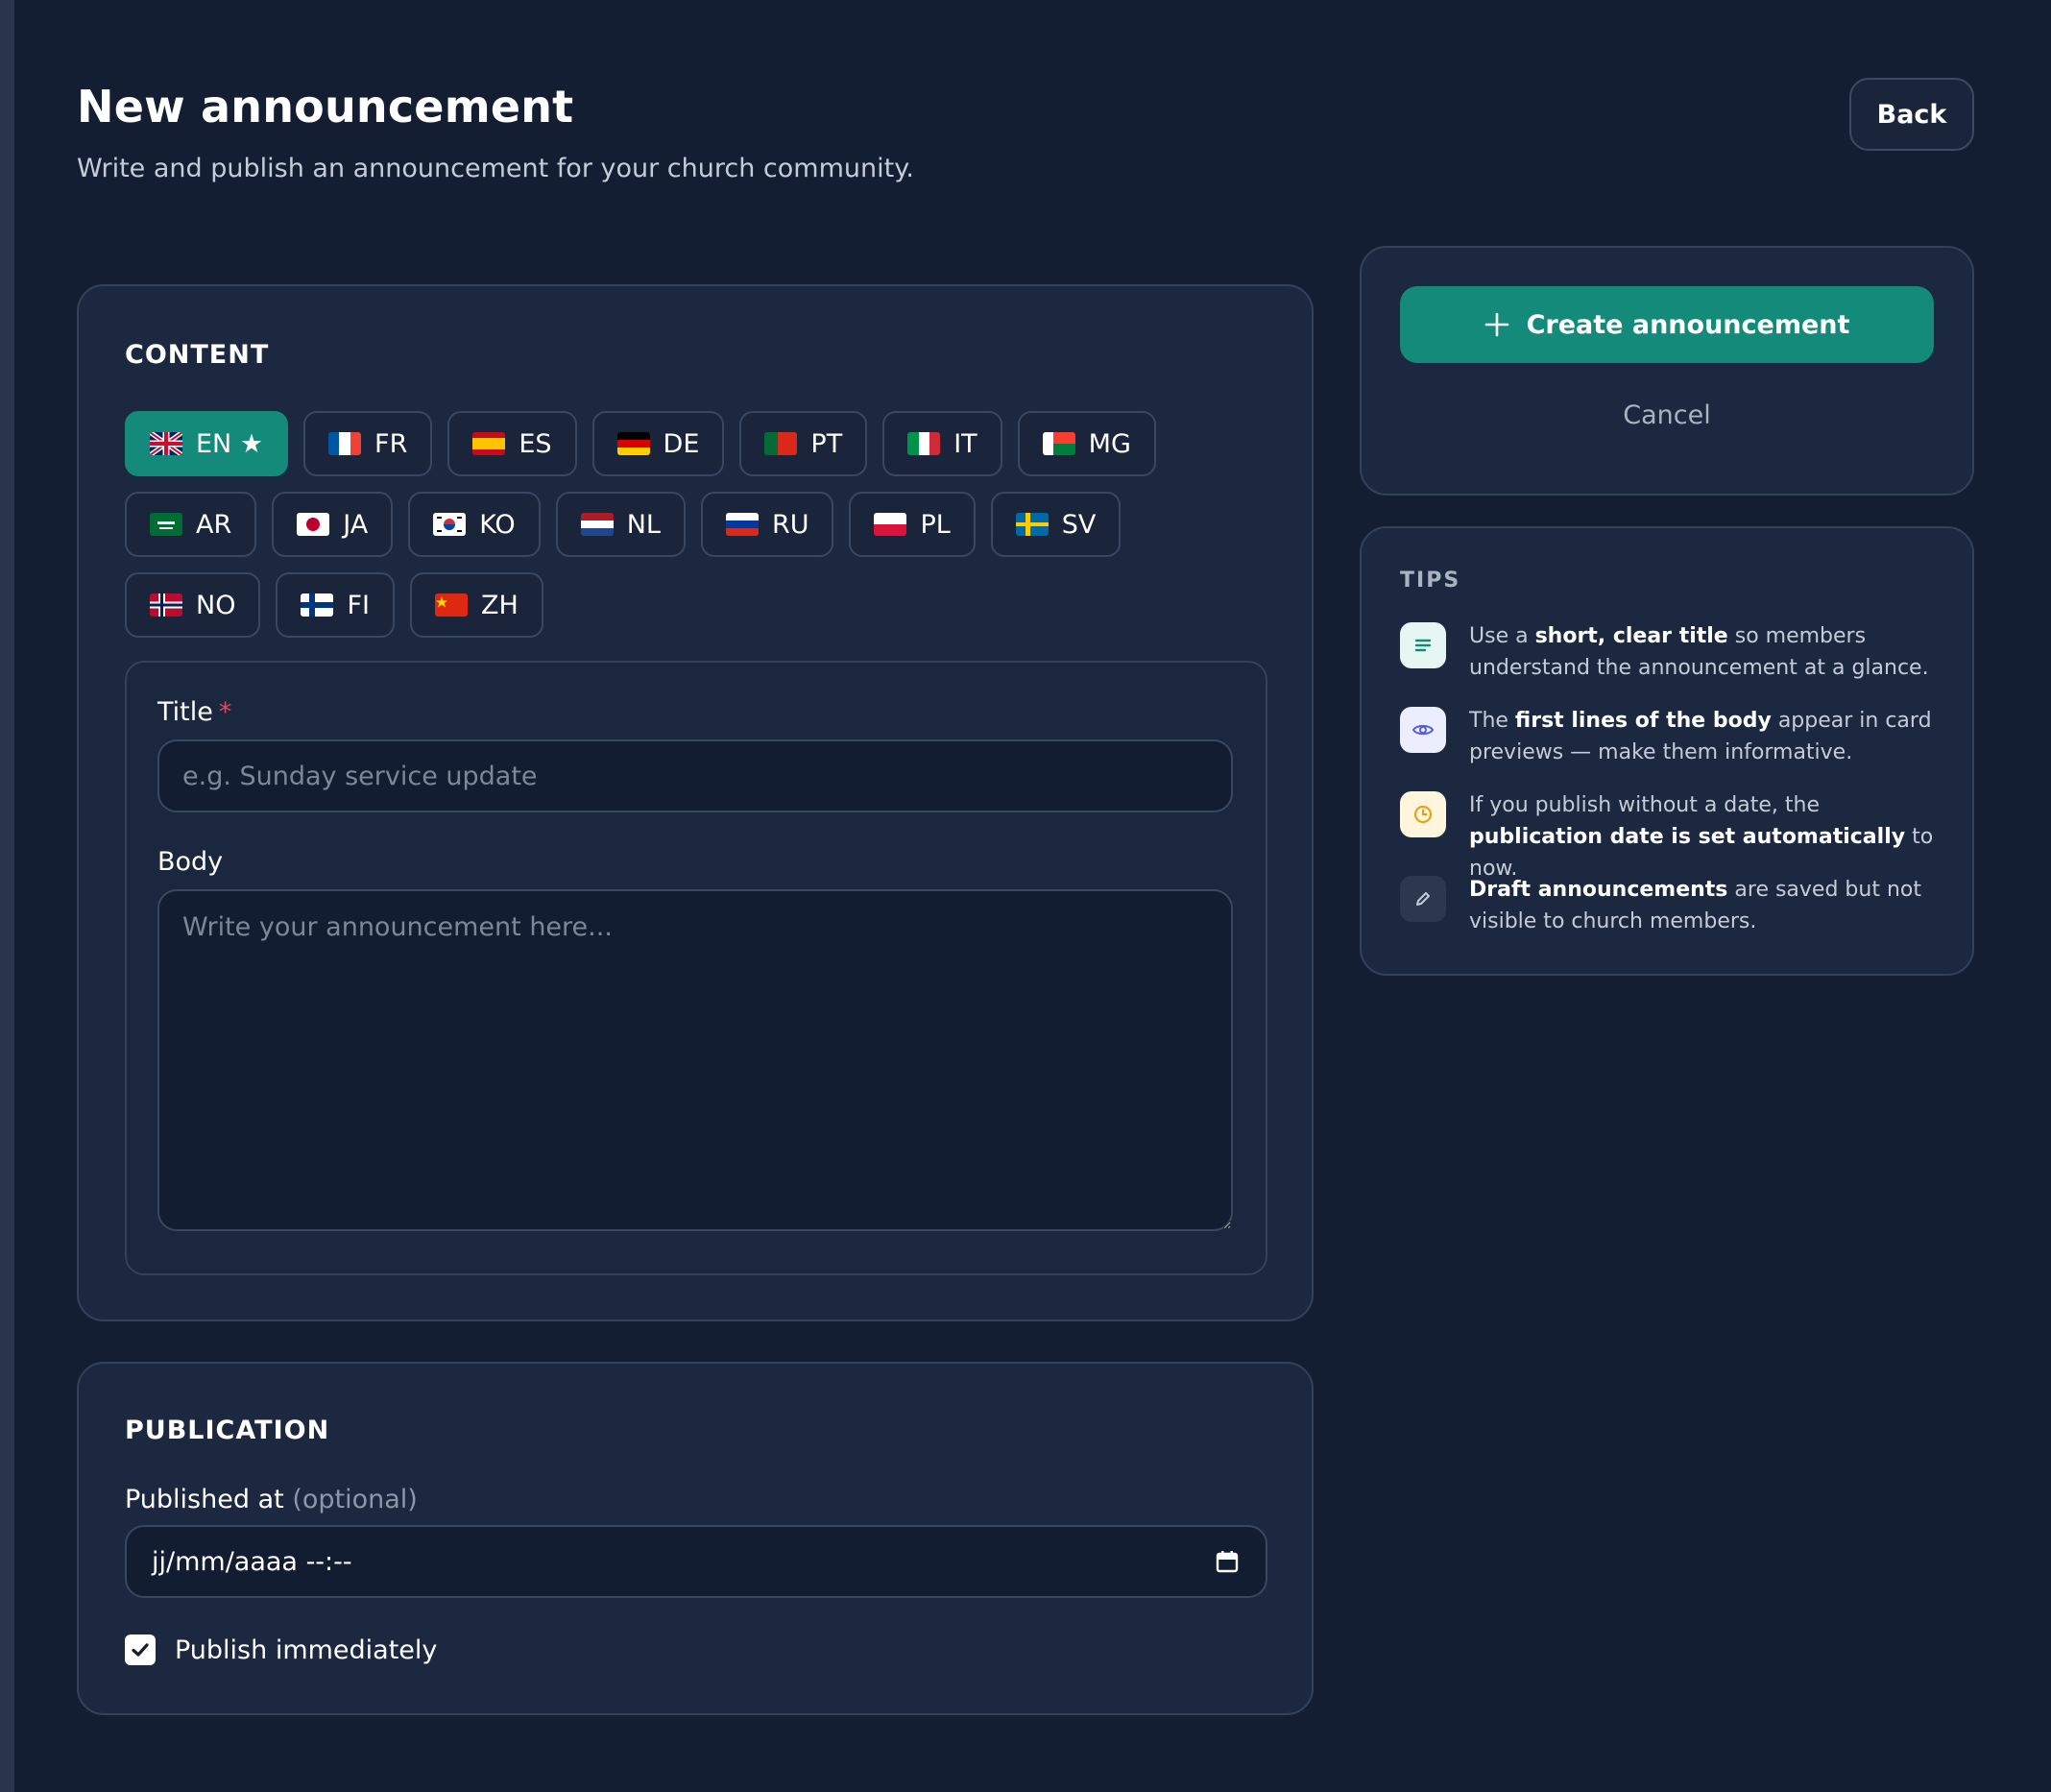  What do you see at coordinates (658, 443) in the screenshot?
I see `language-tab-de: DE` at bounding box center [658, 443].